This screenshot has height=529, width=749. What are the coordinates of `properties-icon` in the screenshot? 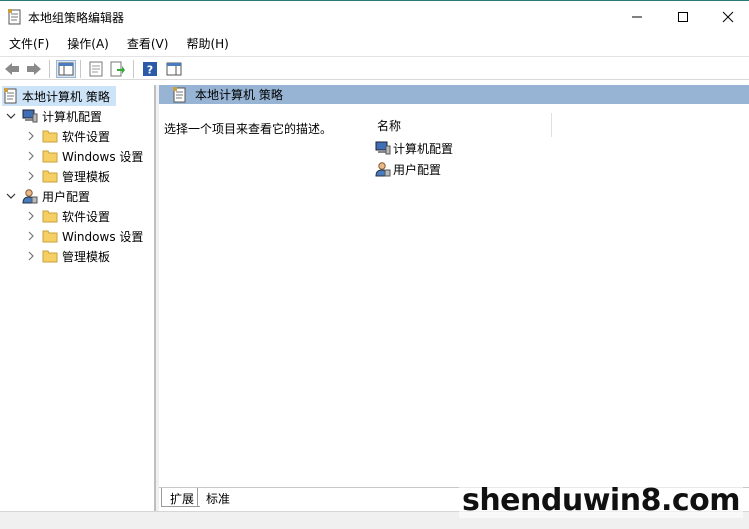 It's located at (96, 69).